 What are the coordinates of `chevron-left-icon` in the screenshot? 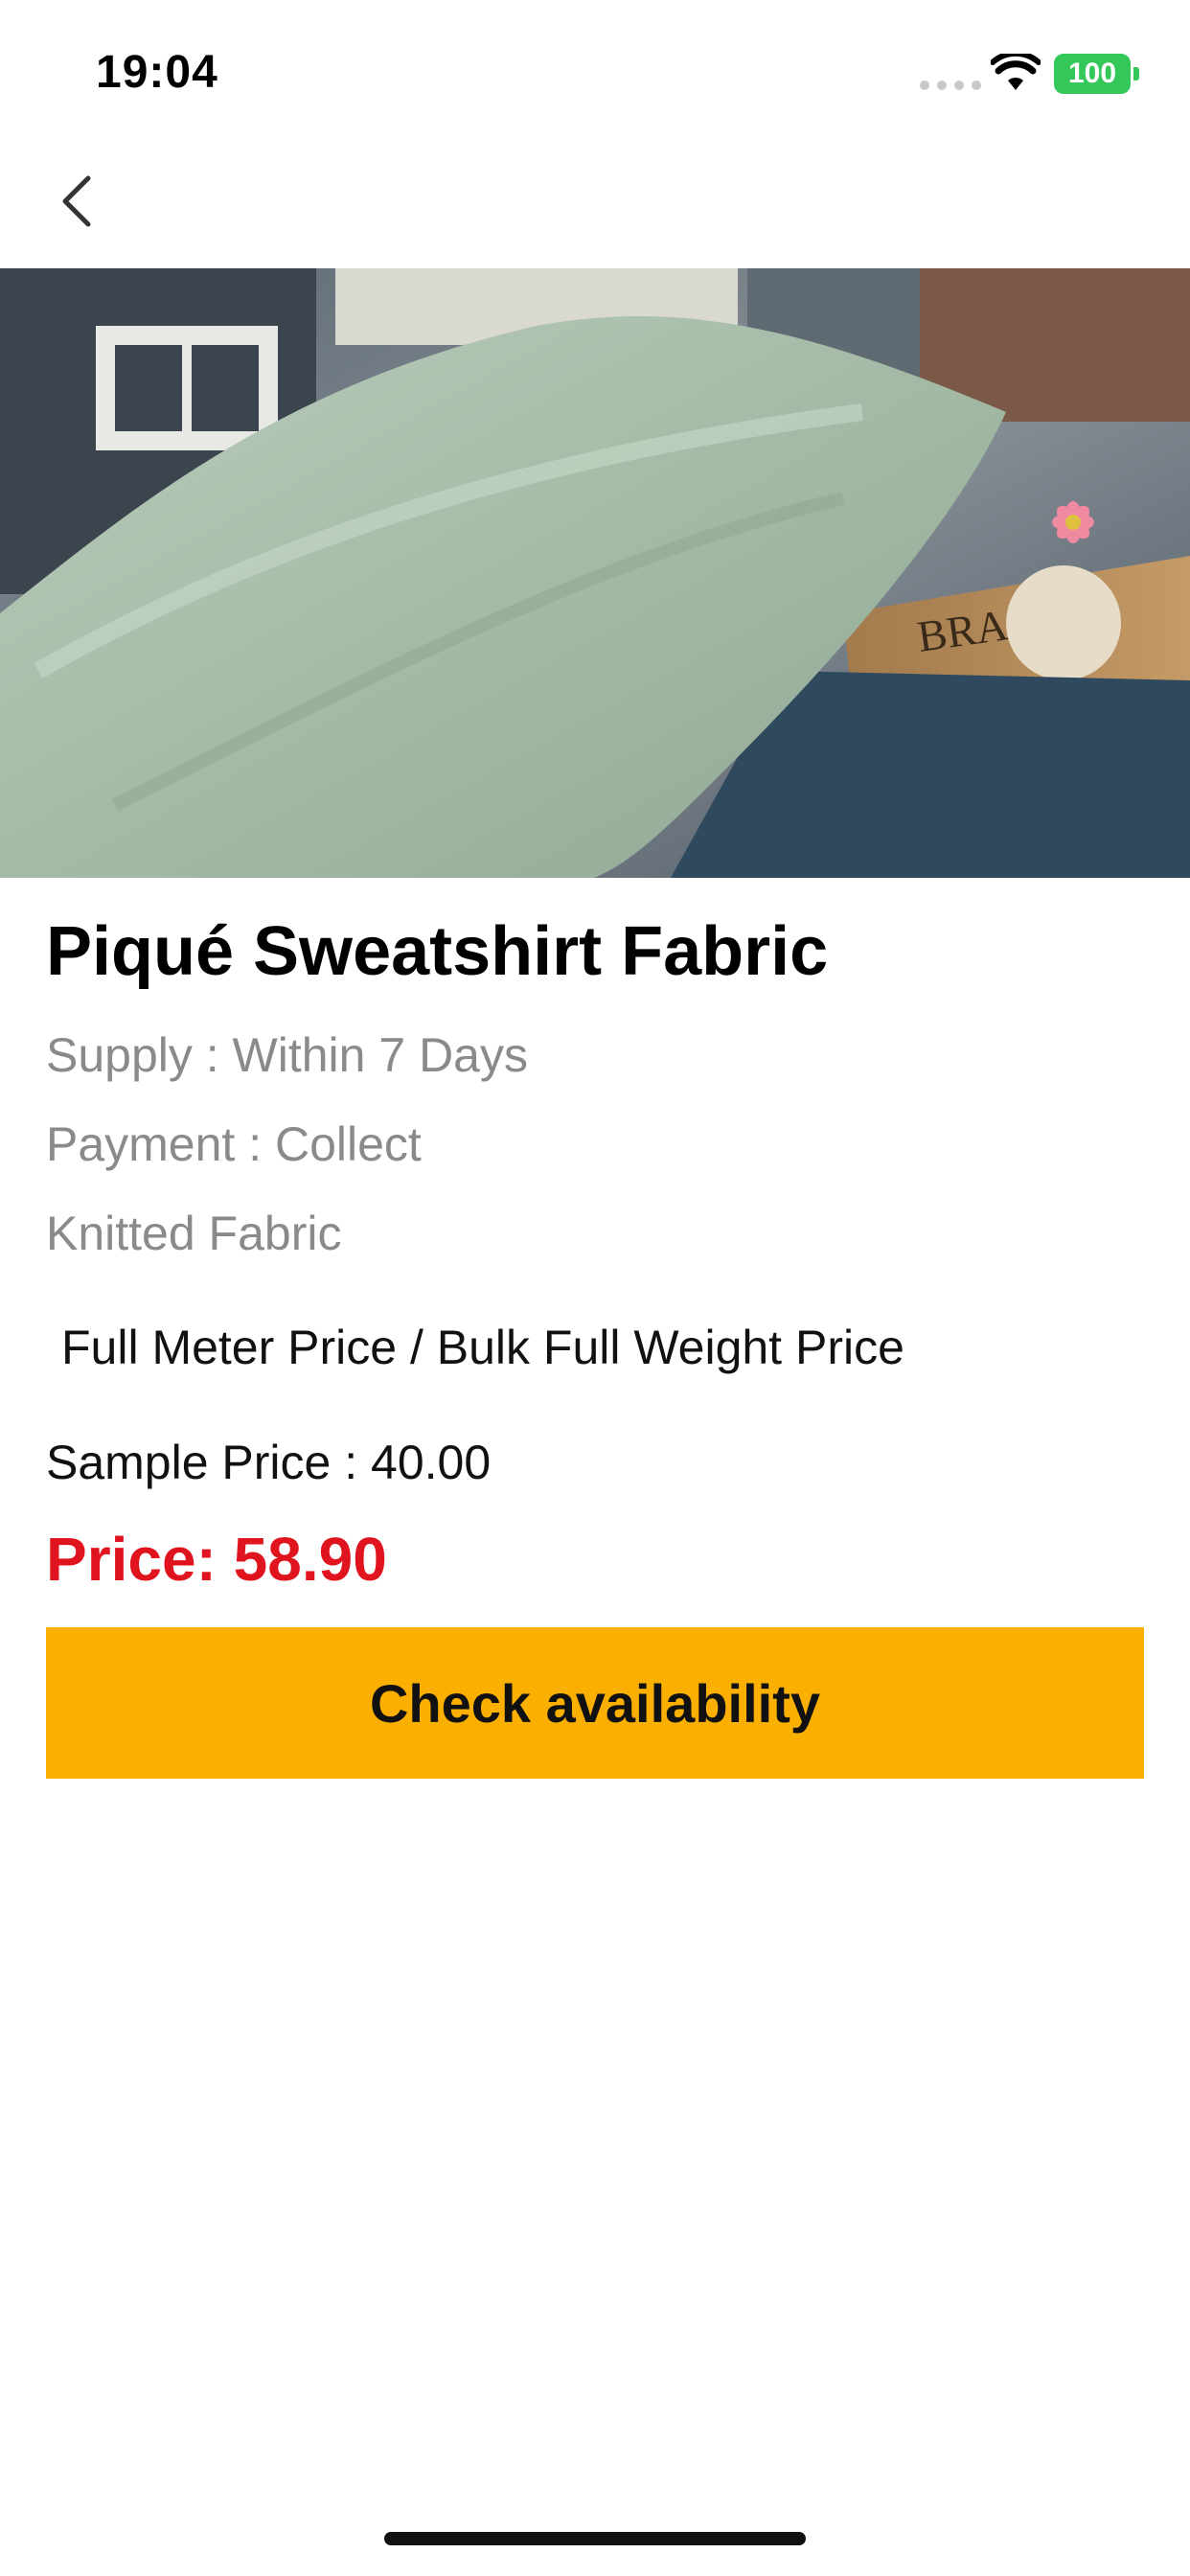 It's located at (76, 201).